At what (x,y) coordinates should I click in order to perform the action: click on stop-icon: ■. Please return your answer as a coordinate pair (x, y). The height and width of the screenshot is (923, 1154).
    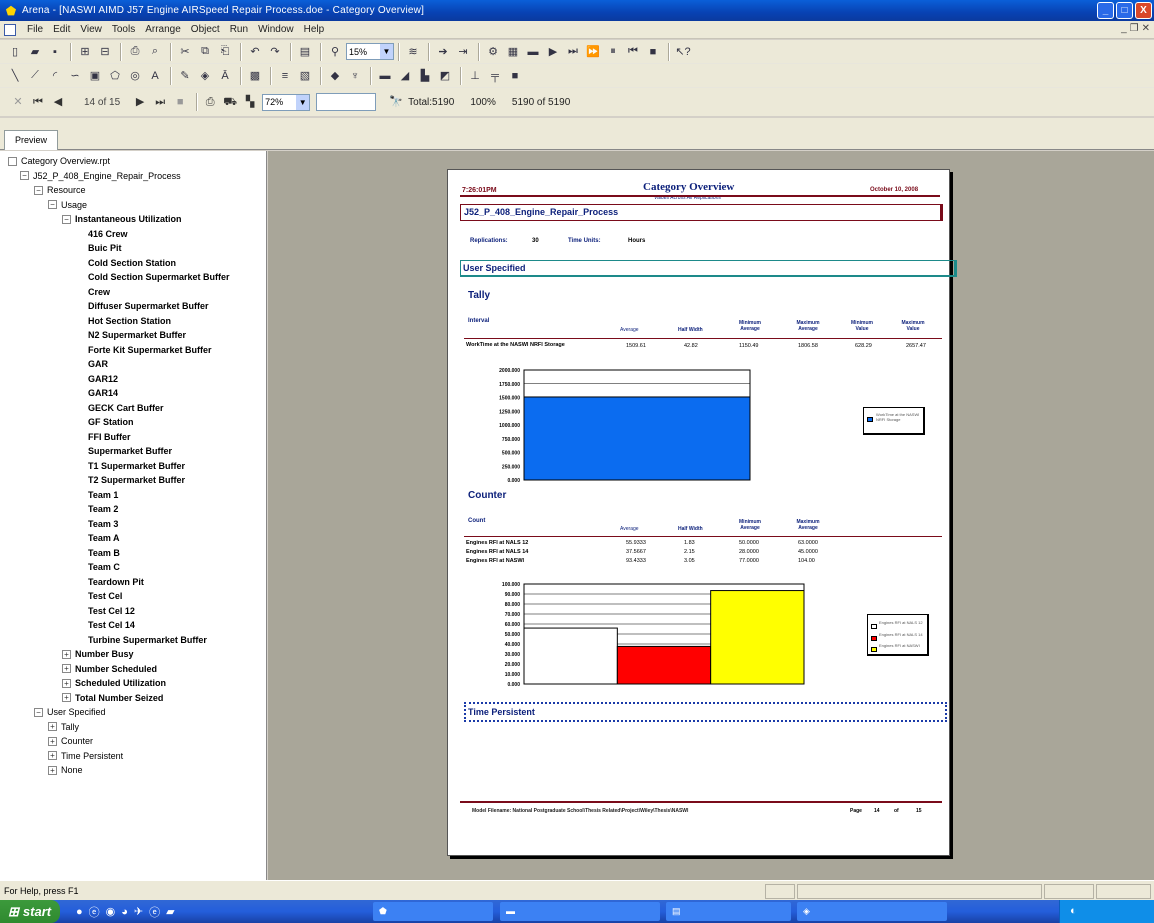
    Looking at the image, I should click on (653, 52).